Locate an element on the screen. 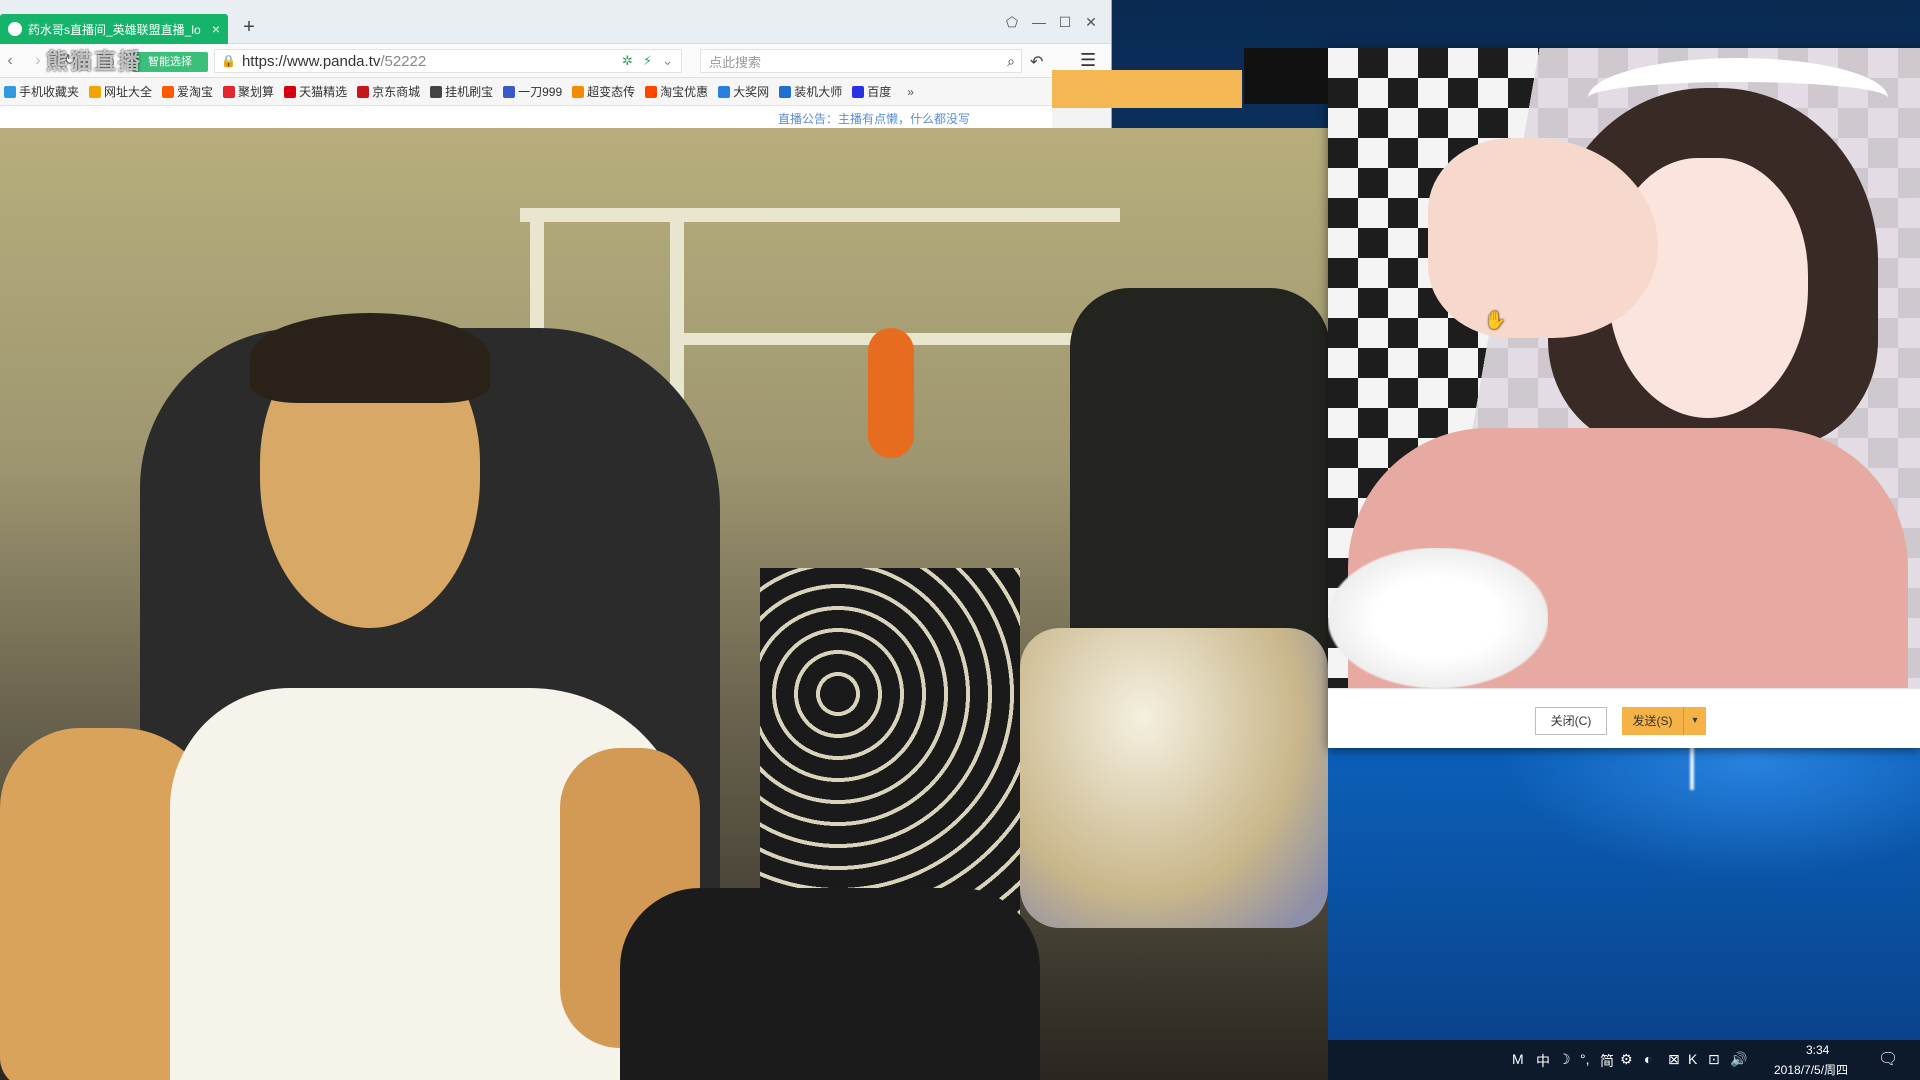 Image resolution: width=1920 pixels, height=1080 pixels. url-host: https://www.panda.tv is located at coordinates (311, 61).